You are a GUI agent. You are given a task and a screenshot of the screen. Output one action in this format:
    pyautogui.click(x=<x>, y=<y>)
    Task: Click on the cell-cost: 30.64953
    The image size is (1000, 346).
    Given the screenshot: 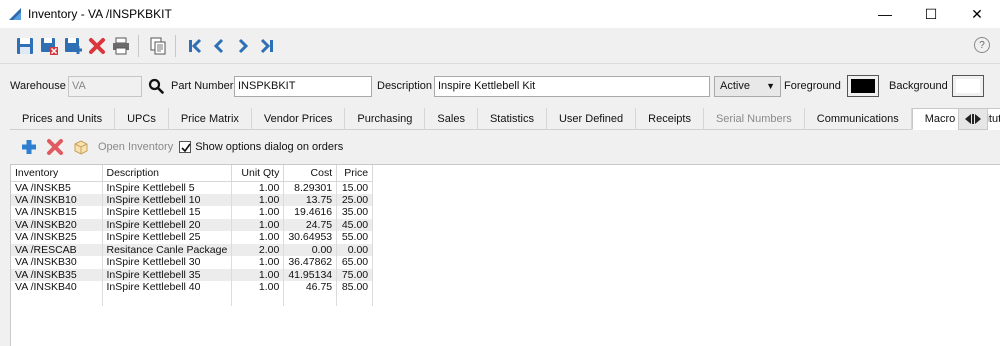 What is the action you would take?
    pyautogui.click(x=310, y=237)
    